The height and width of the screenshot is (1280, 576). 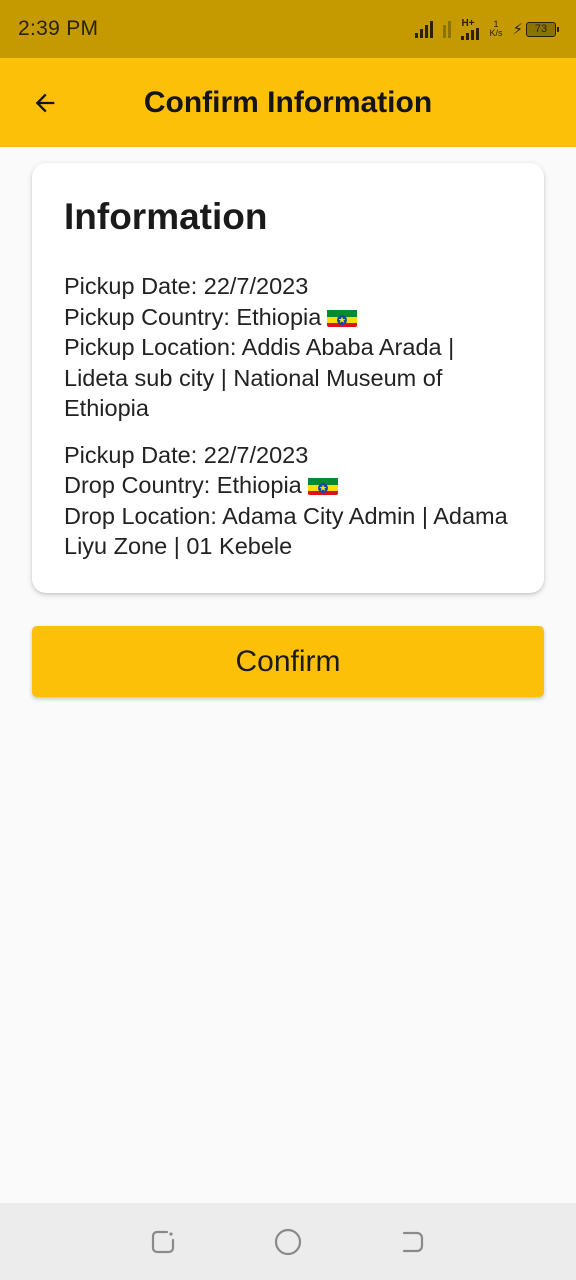 I want to click on page-title: Confirm Information, so click(x=288, y=102).